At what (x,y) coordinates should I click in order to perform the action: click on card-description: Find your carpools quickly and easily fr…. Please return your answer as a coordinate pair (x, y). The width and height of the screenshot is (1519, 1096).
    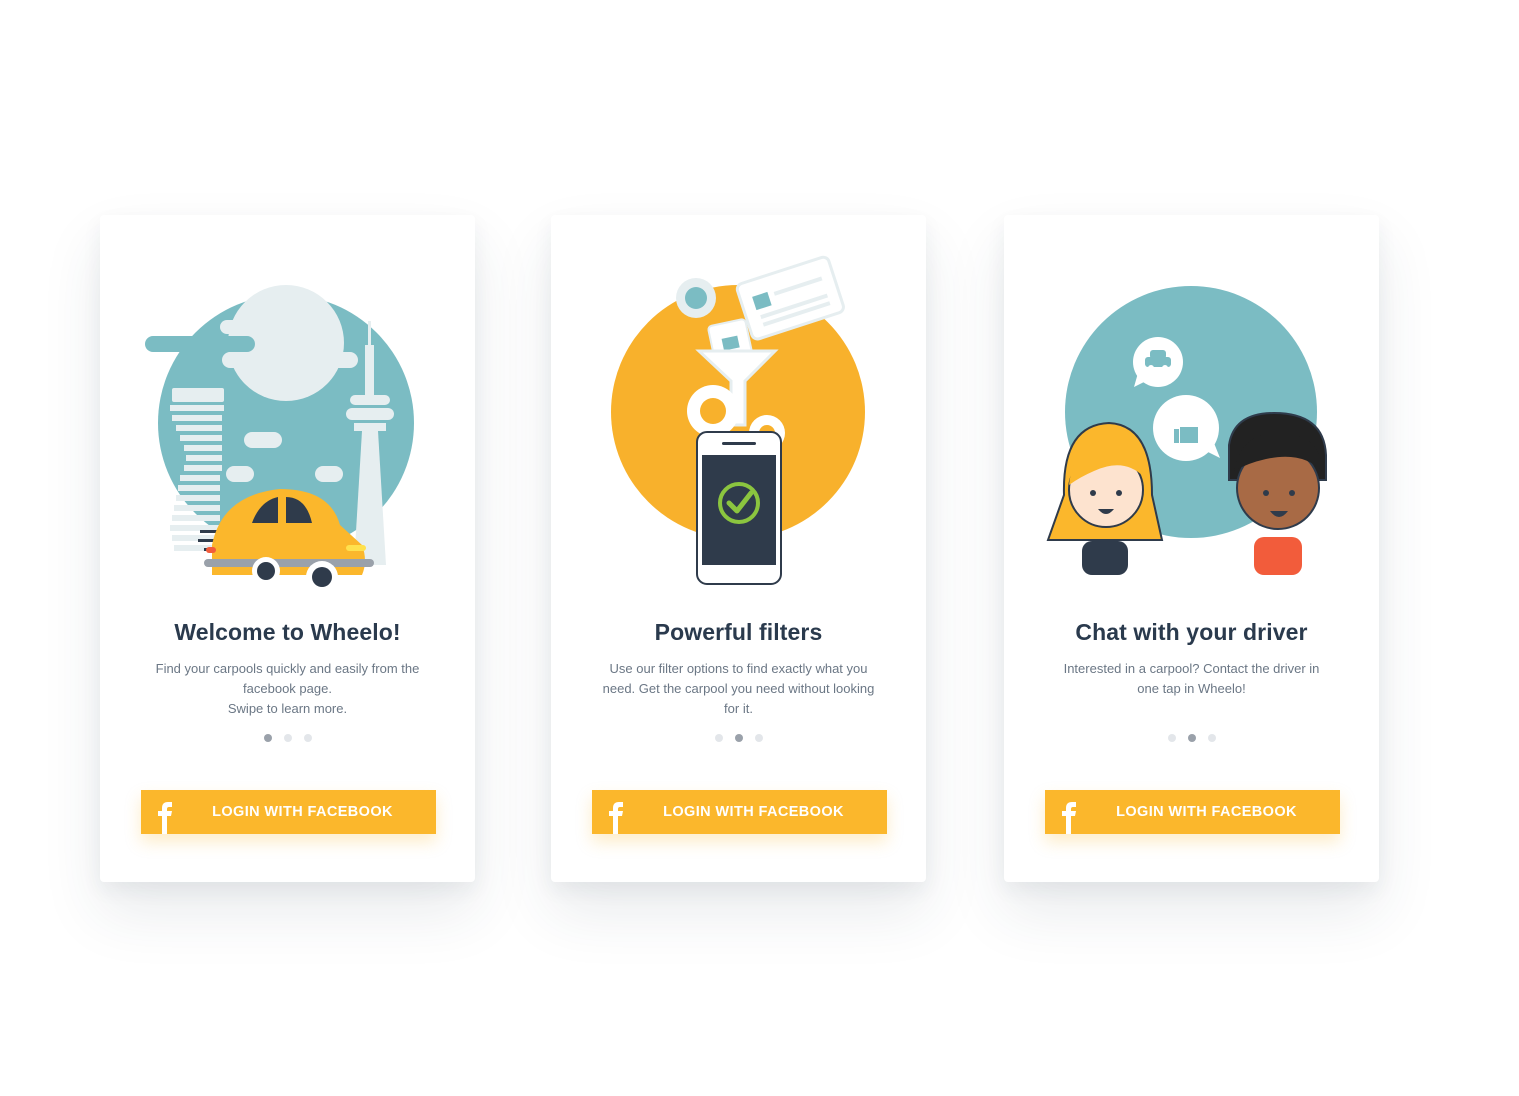
    Looking at the image, I should click on (287, 688).